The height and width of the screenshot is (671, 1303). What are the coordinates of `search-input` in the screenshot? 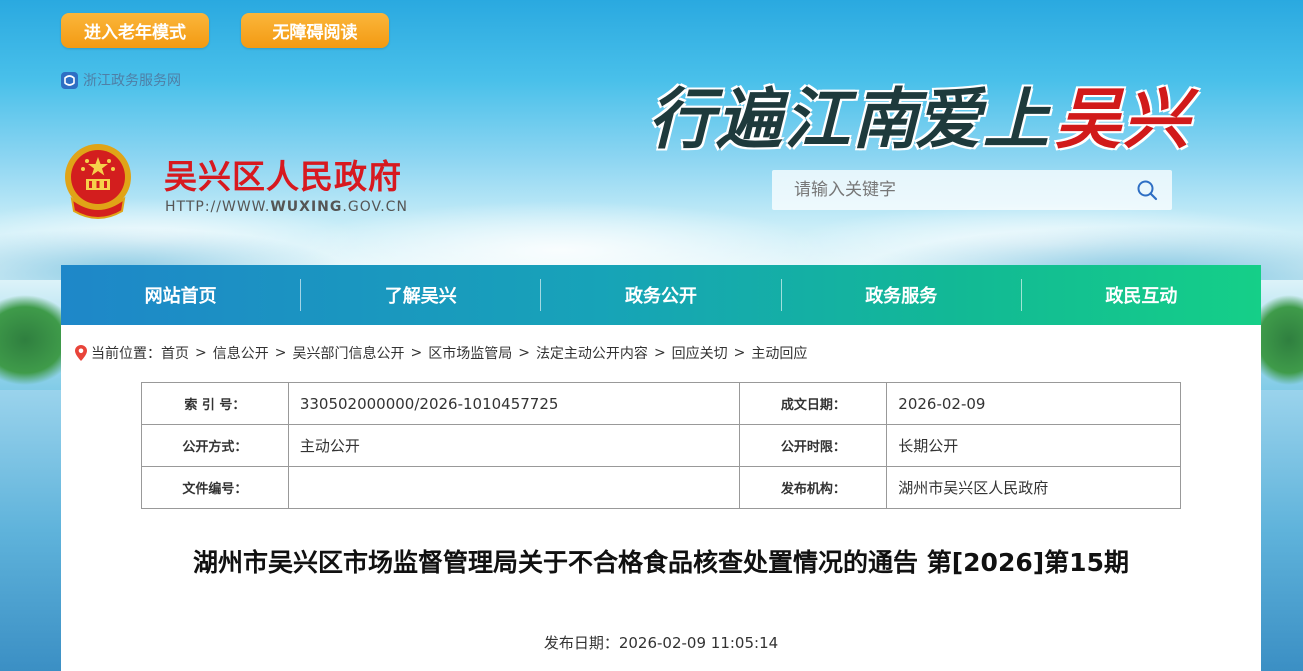 It's located at (947, 190).